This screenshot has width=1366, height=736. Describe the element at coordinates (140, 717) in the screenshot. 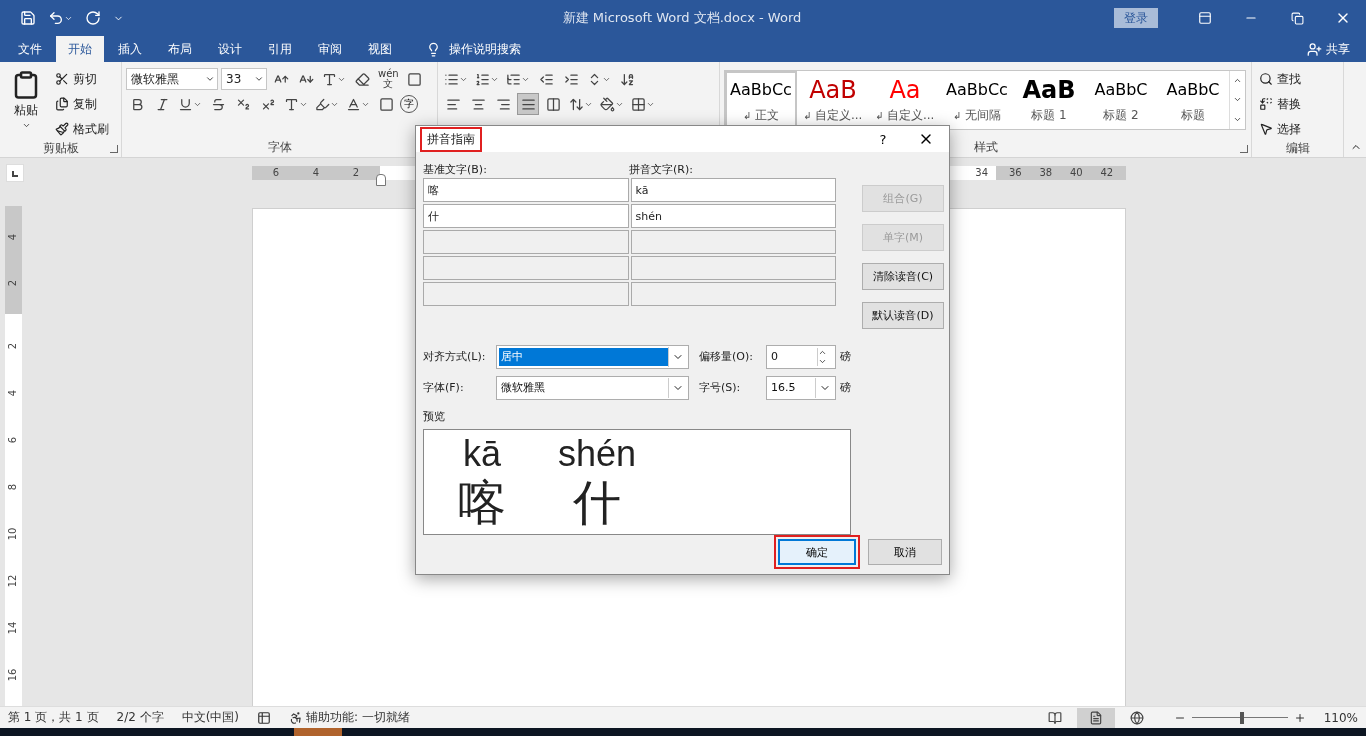

I see `word-count: 2/2 个字` at that location.